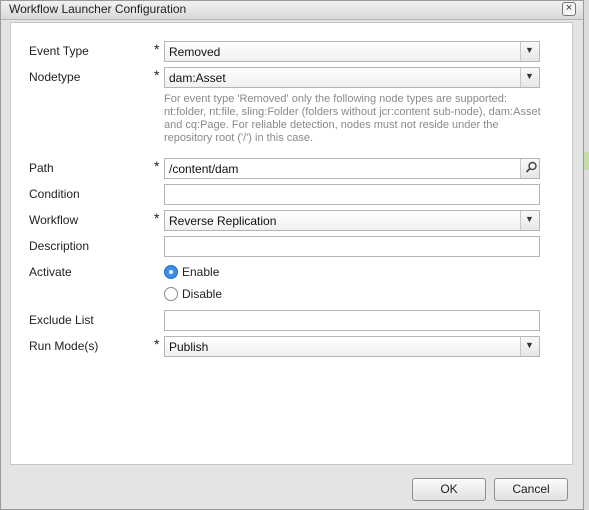  What do you see at coordinates (204, 169) in the screenshot?
I see `path-value: /content/dam` at bounding box center [204, 169].